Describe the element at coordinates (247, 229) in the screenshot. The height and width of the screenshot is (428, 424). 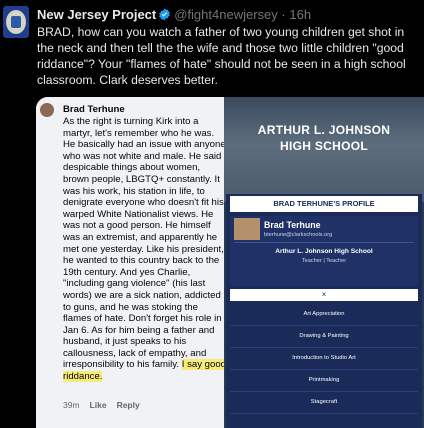
I see `profile-photo` at that location.